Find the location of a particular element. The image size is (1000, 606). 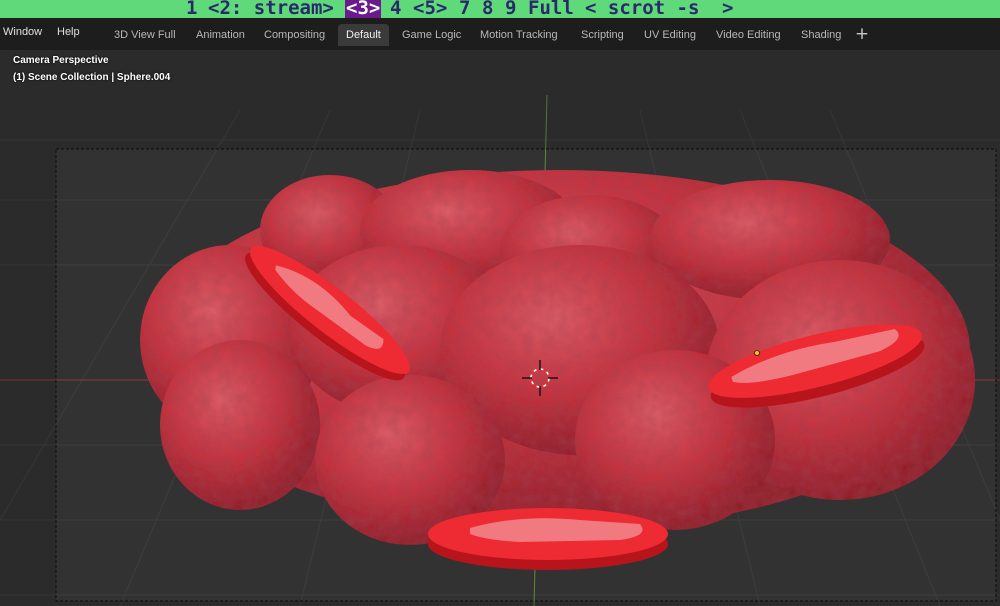

workspace-1: 1 is located at coordinates (191, 9).